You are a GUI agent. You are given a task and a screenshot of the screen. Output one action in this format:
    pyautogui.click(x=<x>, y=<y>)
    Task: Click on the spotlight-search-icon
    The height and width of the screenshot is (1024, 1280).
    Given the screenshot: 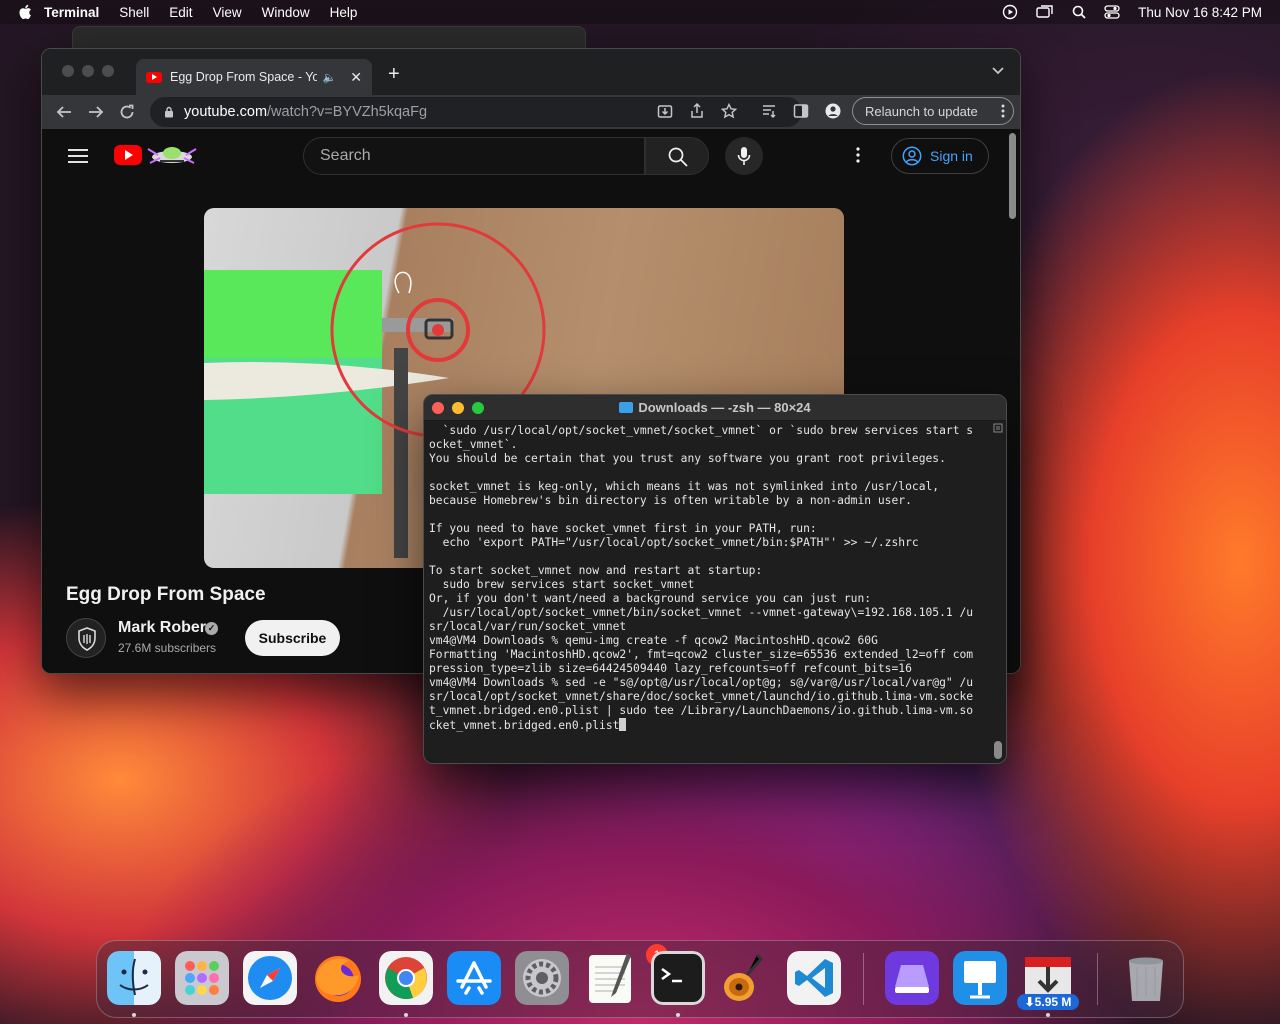 What is the action you would take?
    pyautogui.click(x=1079, y=12)
    